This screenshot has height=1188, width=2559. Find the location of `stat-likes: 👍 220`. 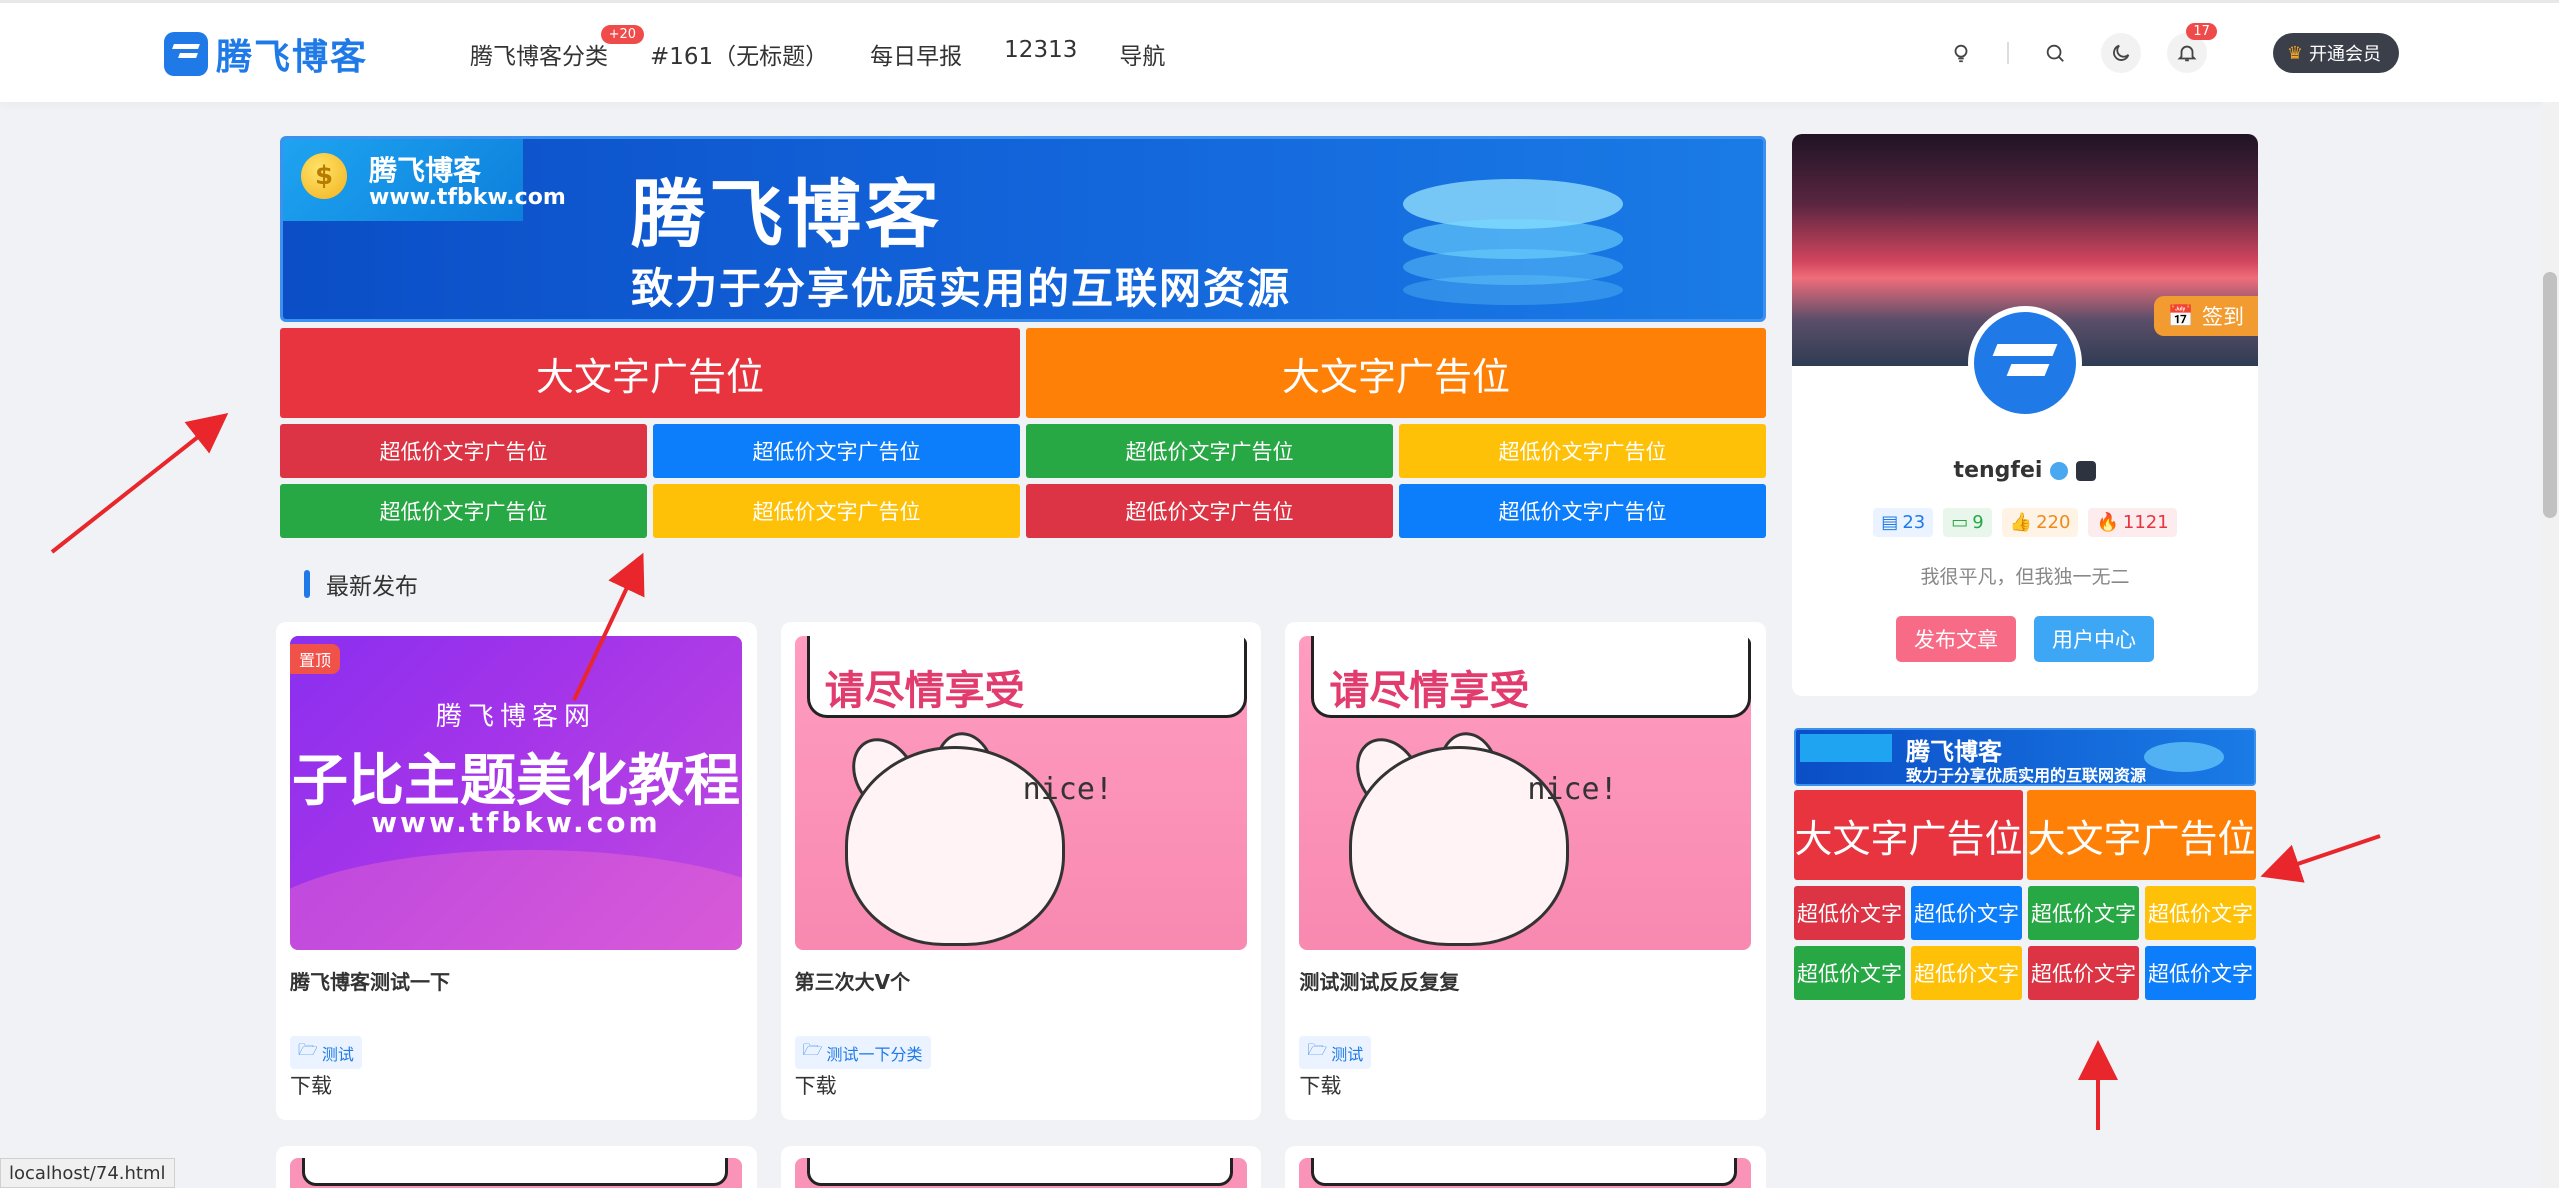

stat-likes: 👍 220 is located at coordinates (2040, 522).